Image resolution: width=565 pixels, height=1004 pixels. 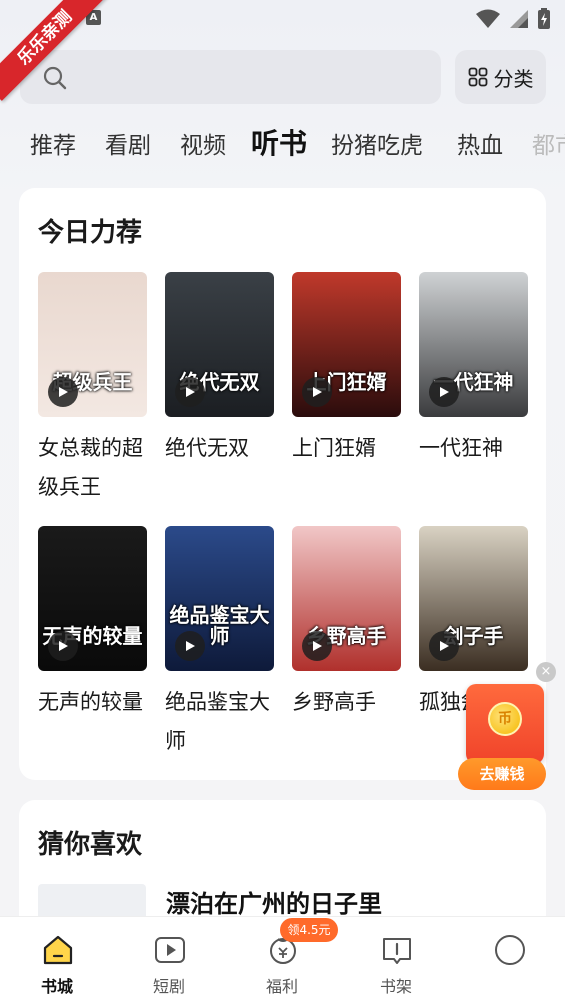 I want to click on book-cover: 无声的较量, so click(x=92, y=598).